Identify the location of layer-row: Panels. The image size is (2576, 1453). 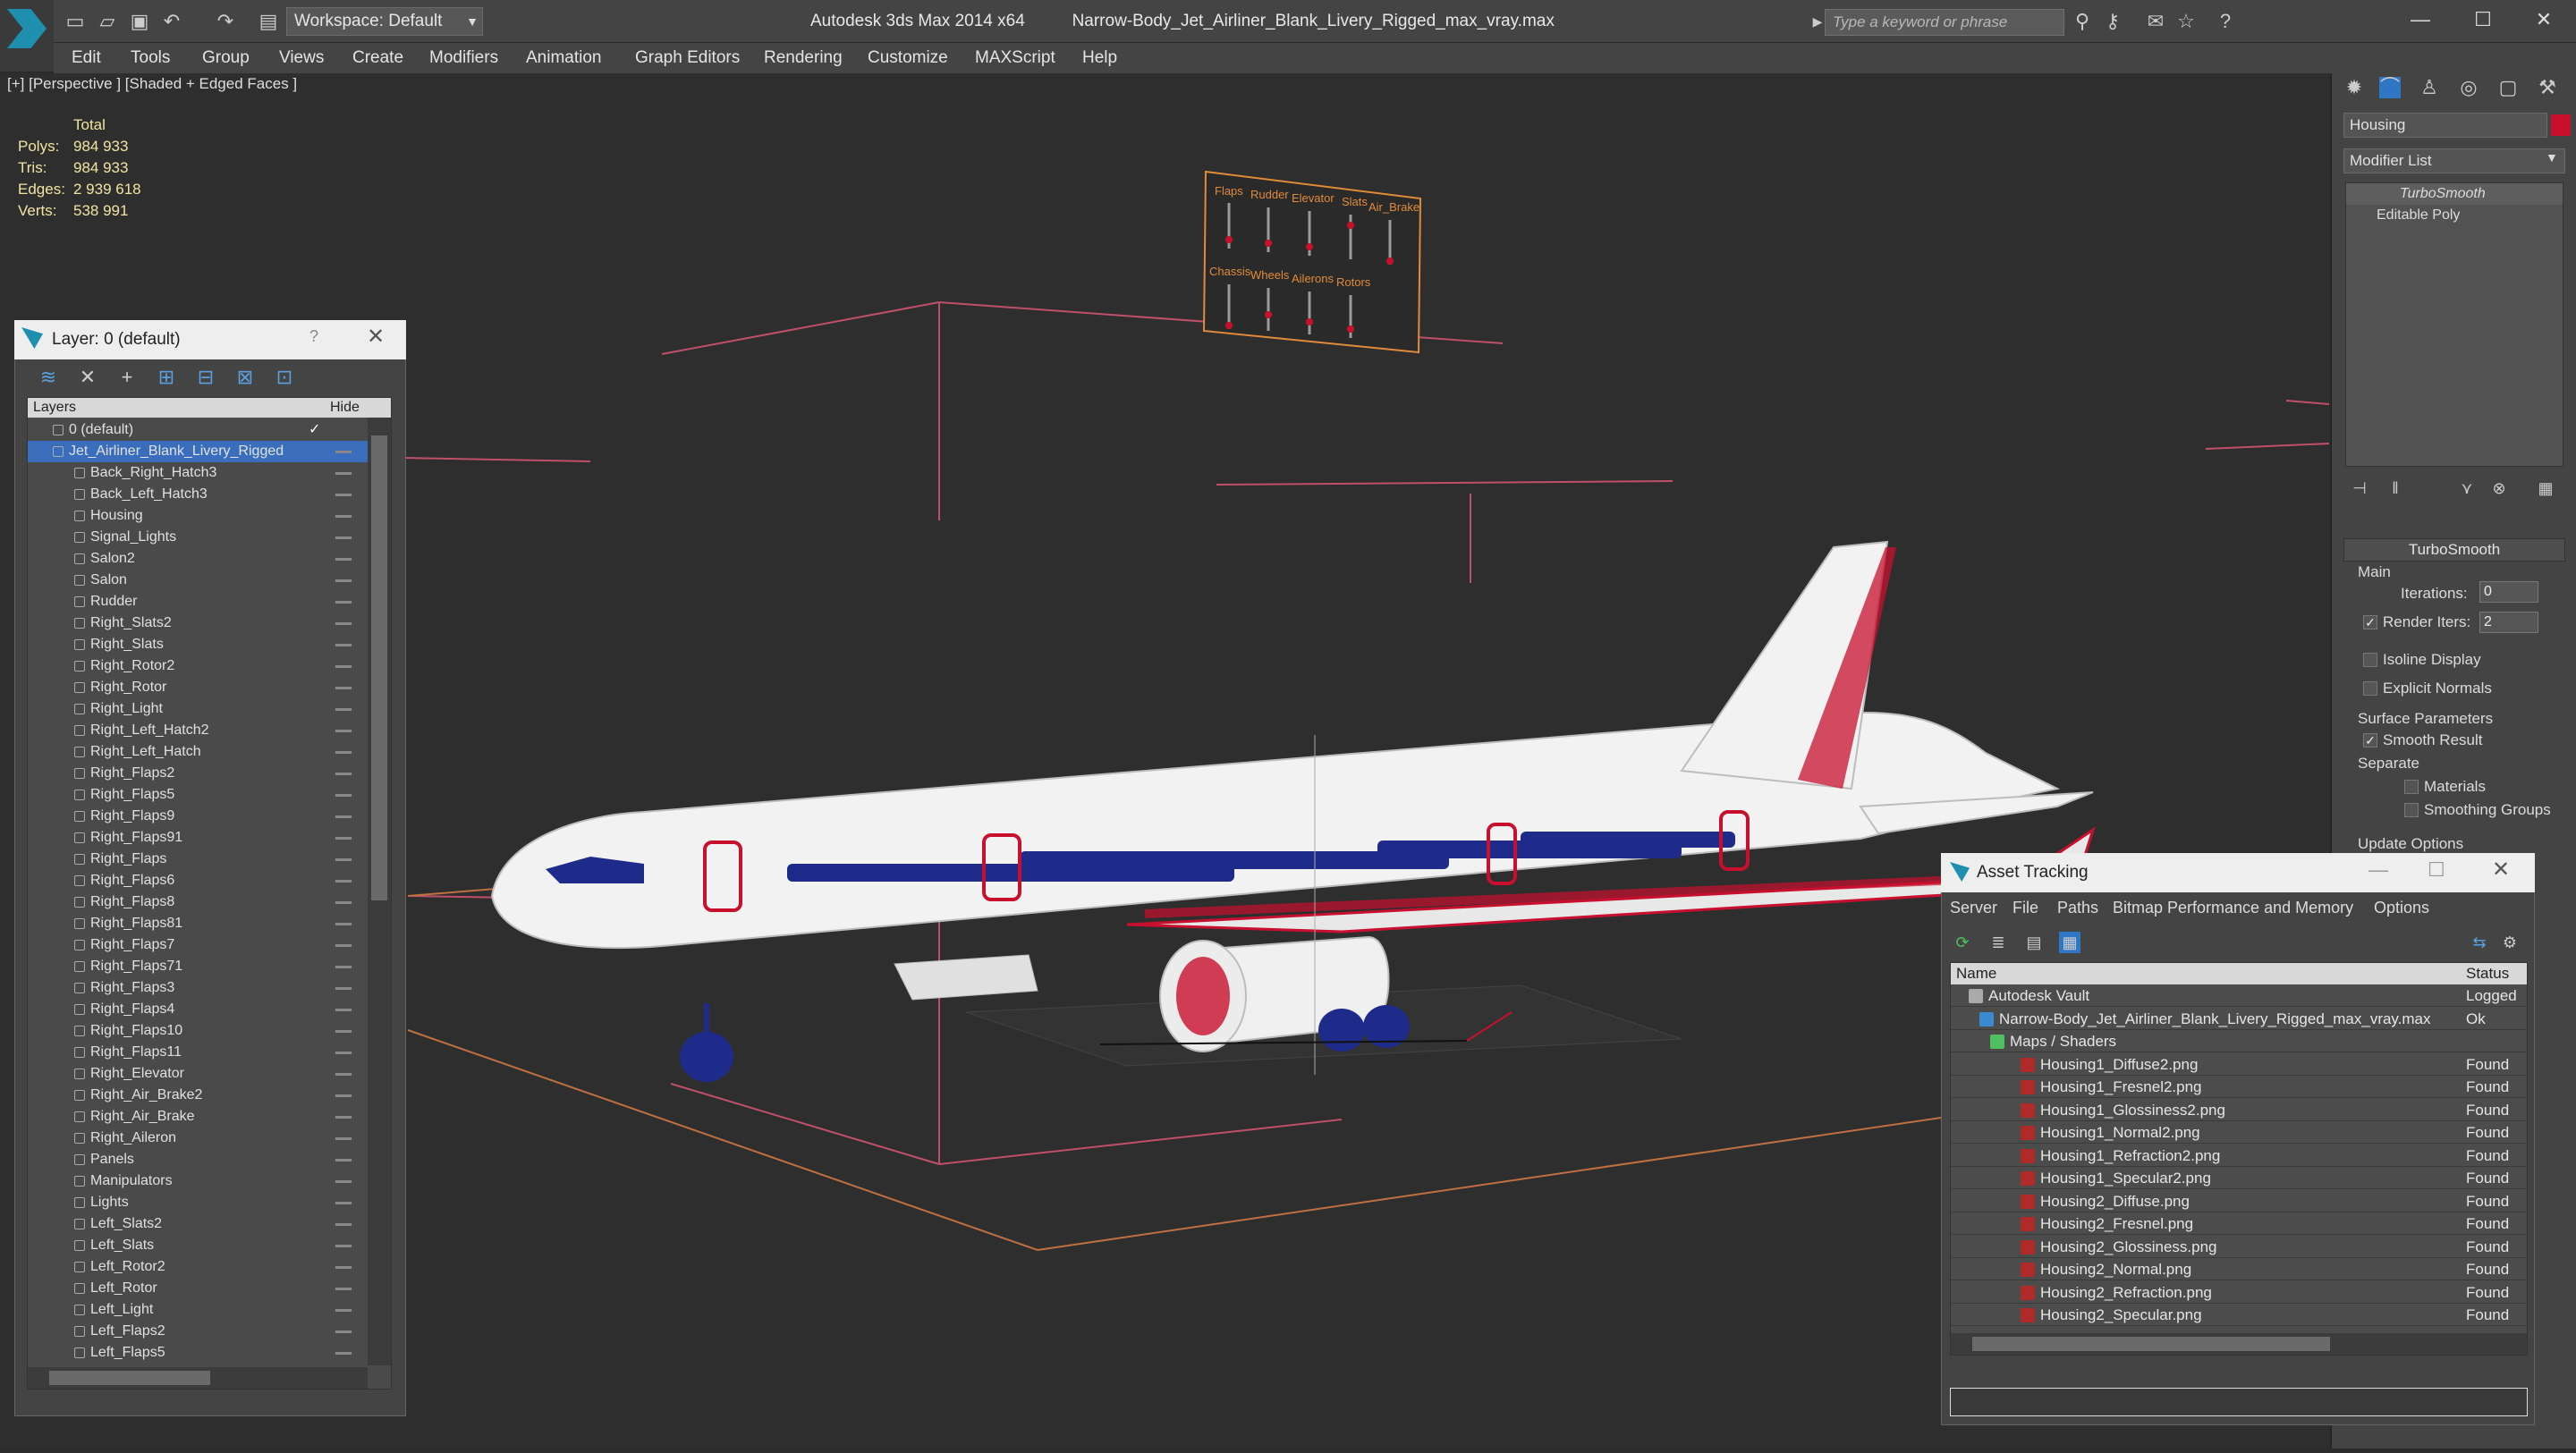
(209, 1160).